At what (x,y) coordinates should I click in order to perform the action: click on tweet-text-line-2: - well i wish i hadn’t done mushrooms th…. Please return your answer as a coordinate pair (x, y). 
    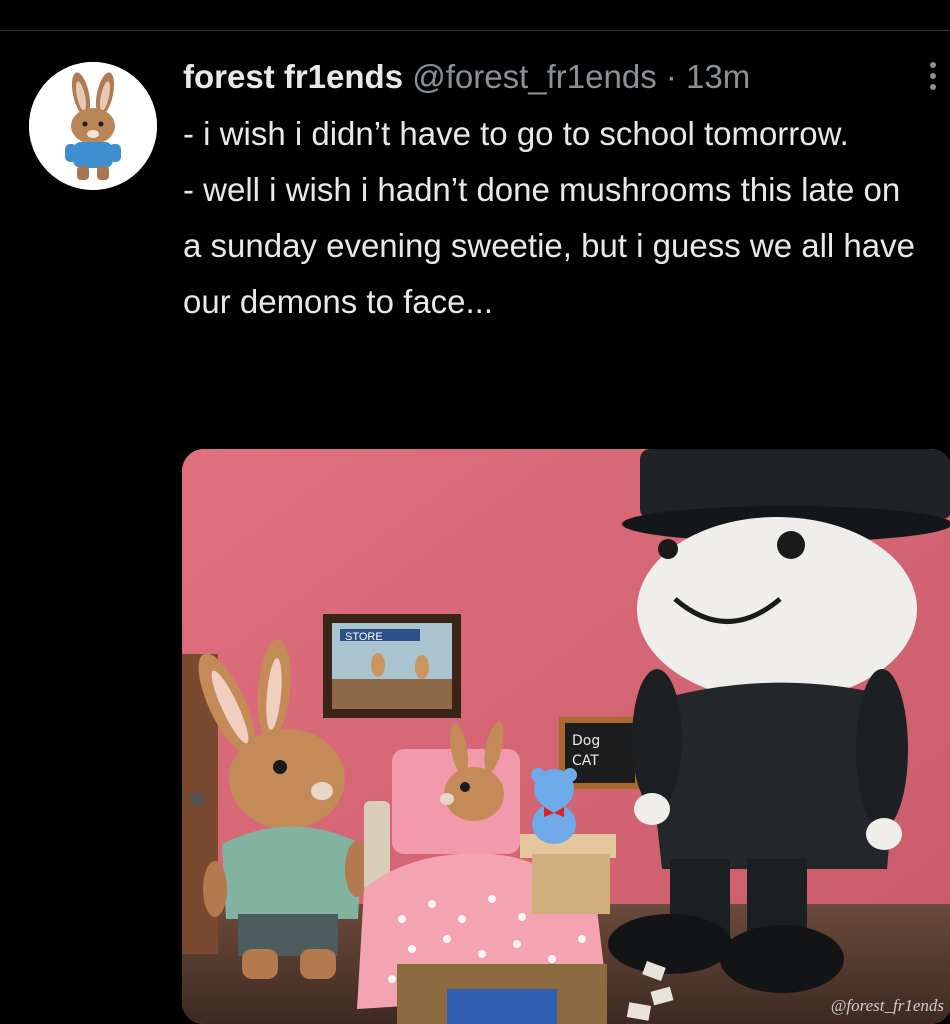
    Looking at the image, I should click on (549, 245).